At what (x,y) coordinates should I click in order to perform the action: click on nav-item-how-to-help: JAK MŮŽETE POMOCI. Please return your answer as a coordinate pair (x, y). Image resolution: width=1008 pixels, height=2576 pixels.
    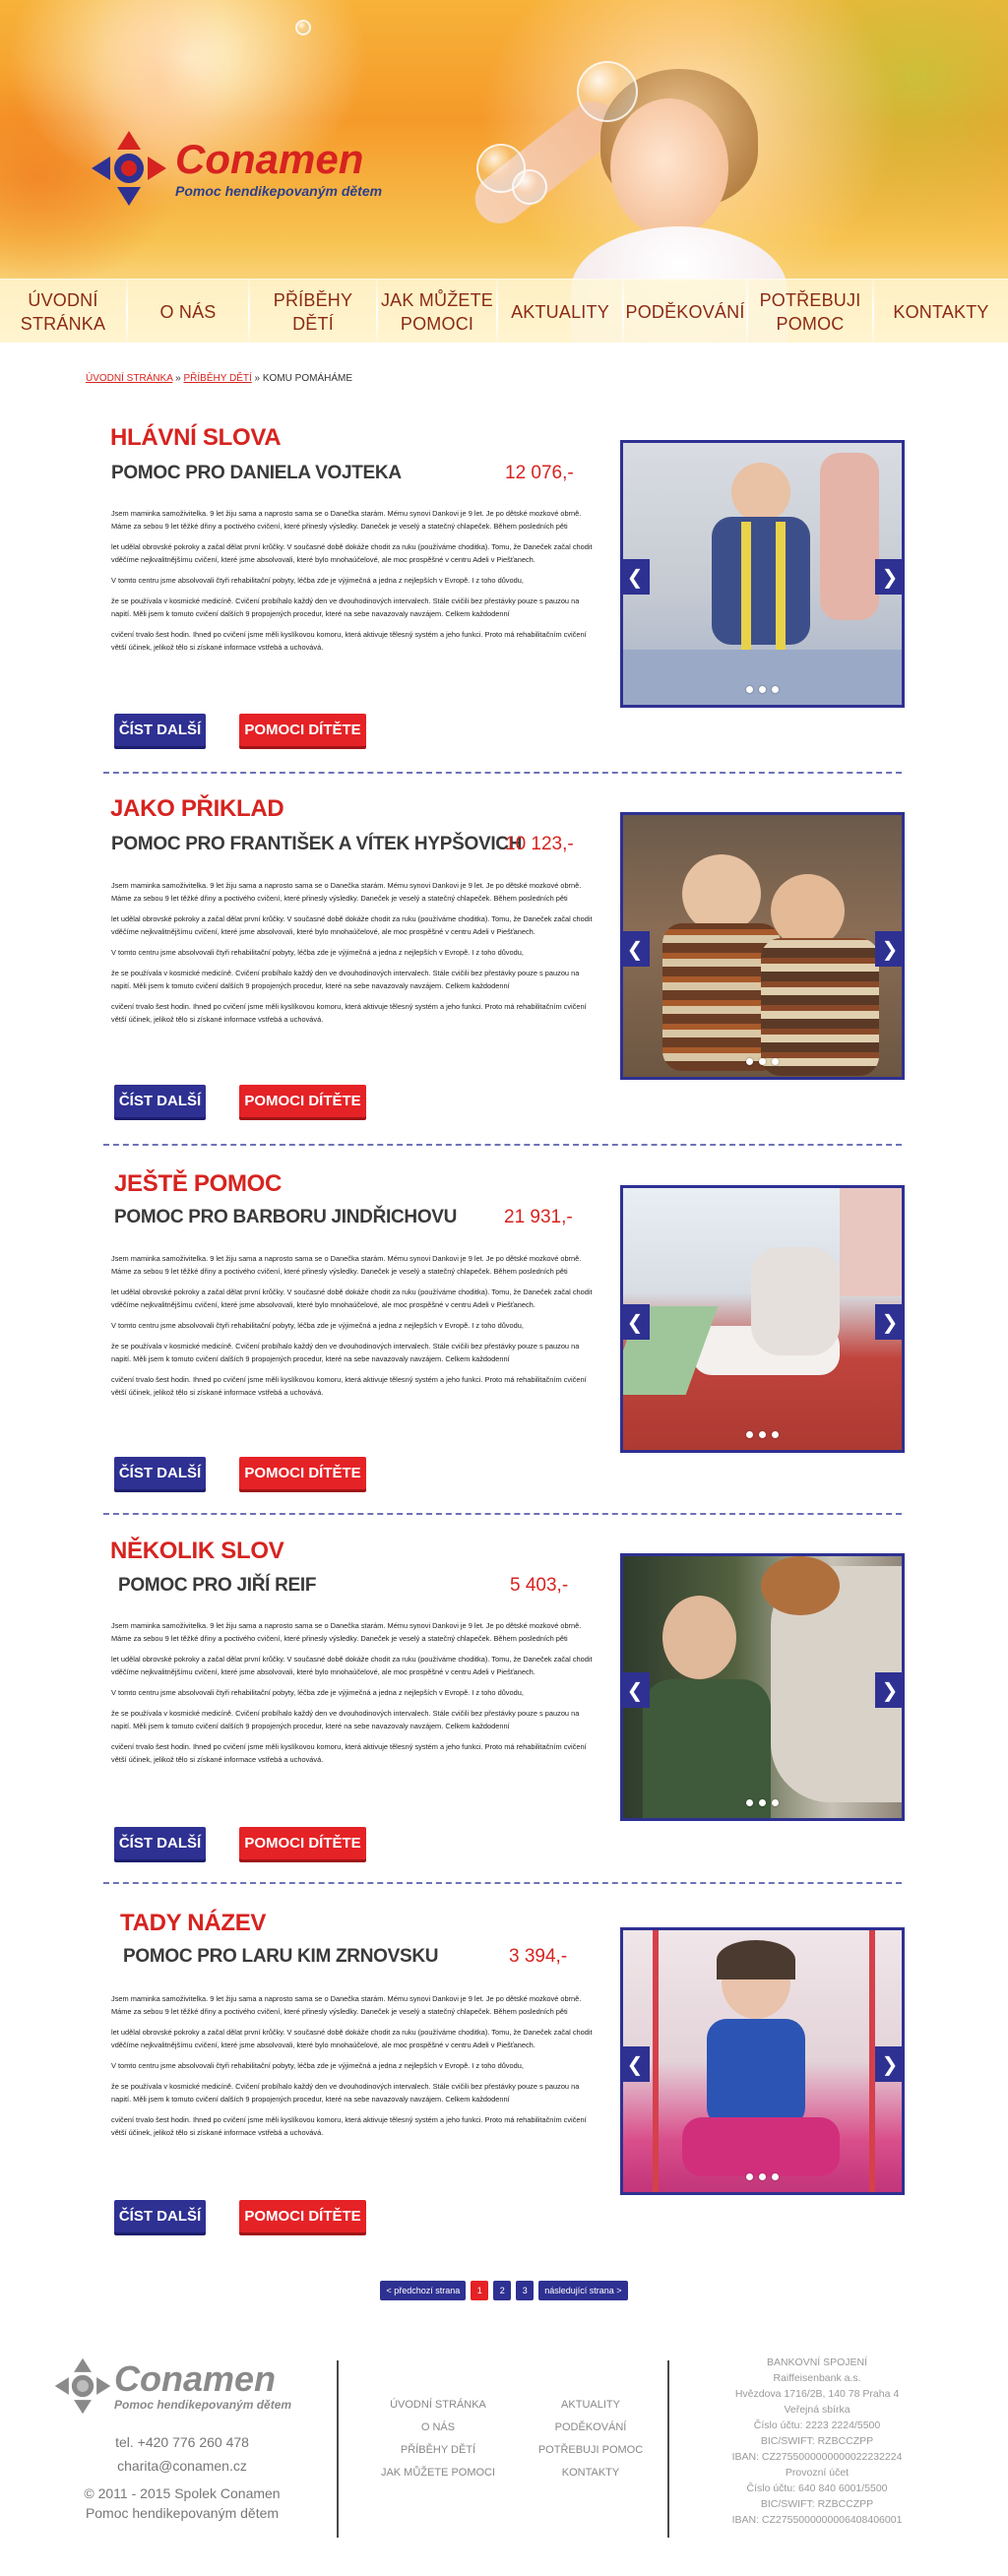
    Looking at the image, I should click on (437, 311).